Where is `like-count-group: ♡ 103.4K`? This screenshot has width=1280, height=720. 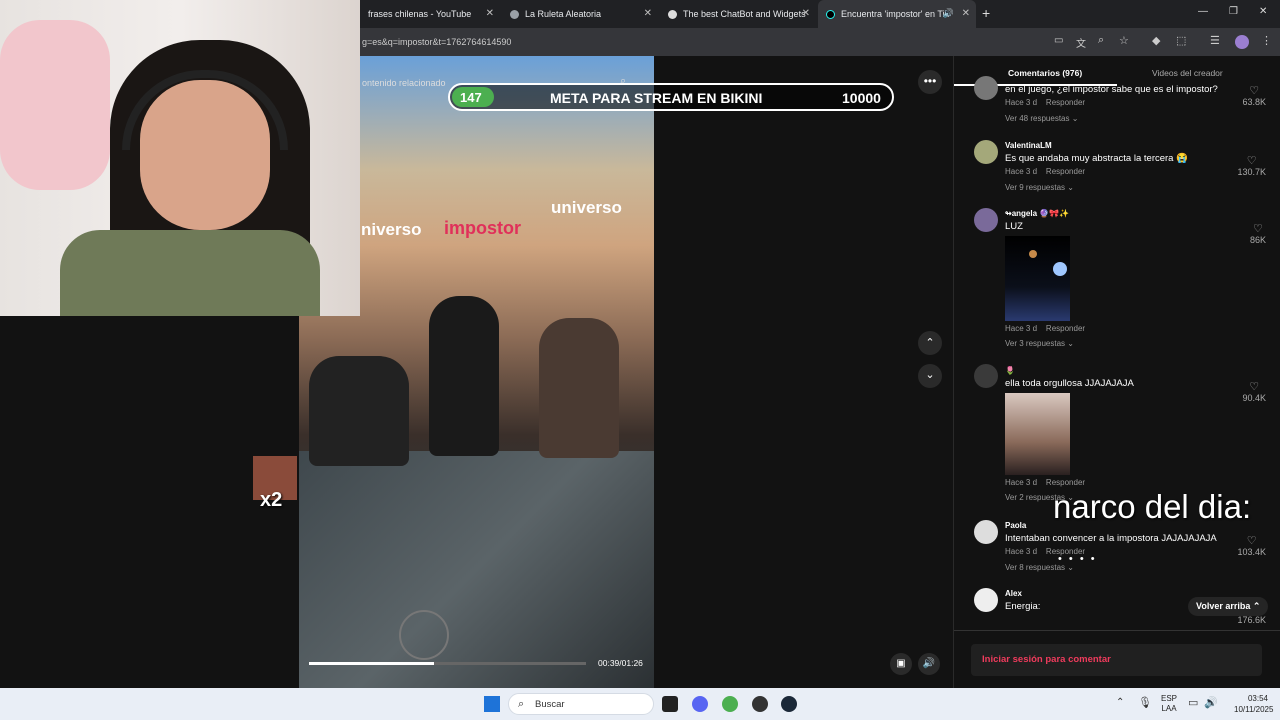
like-count-group: ♡ 103.4K is located at coordinates (1251, 545).